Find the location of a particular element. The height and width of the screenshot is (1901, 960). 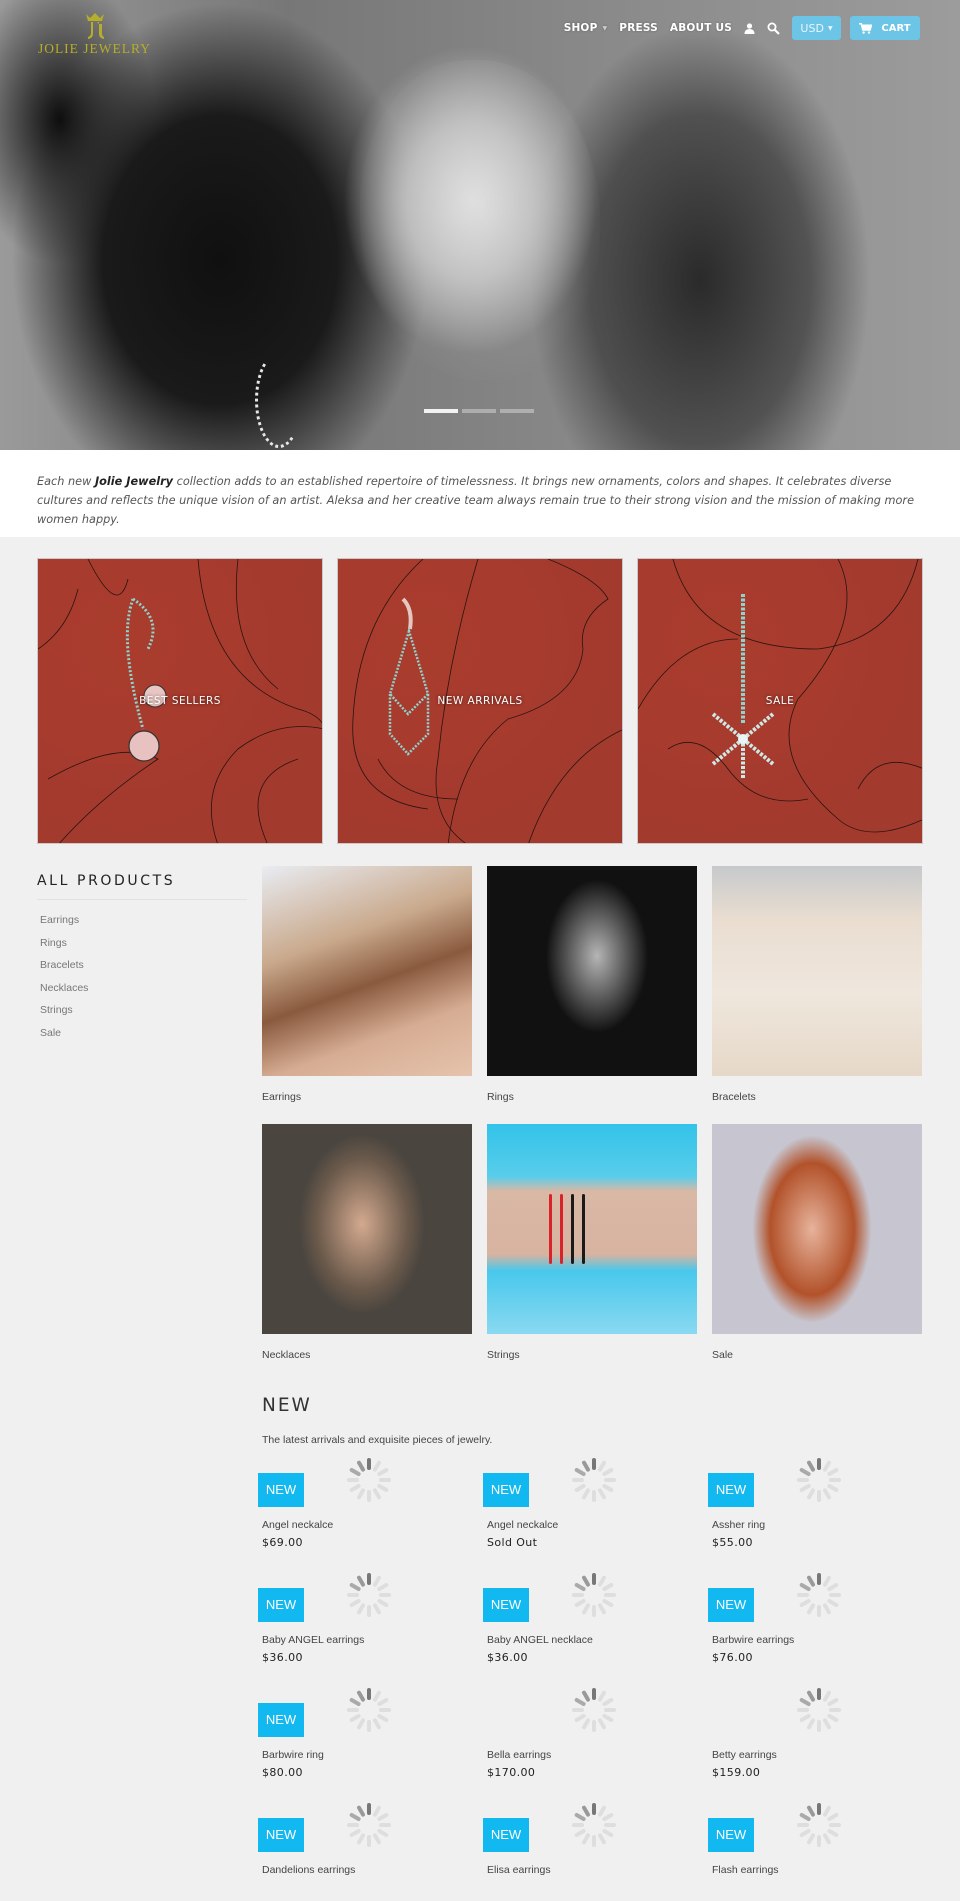

product-card: NEW Baby ANGEL earrings $36.00 is located at coordinates (365, 1621).